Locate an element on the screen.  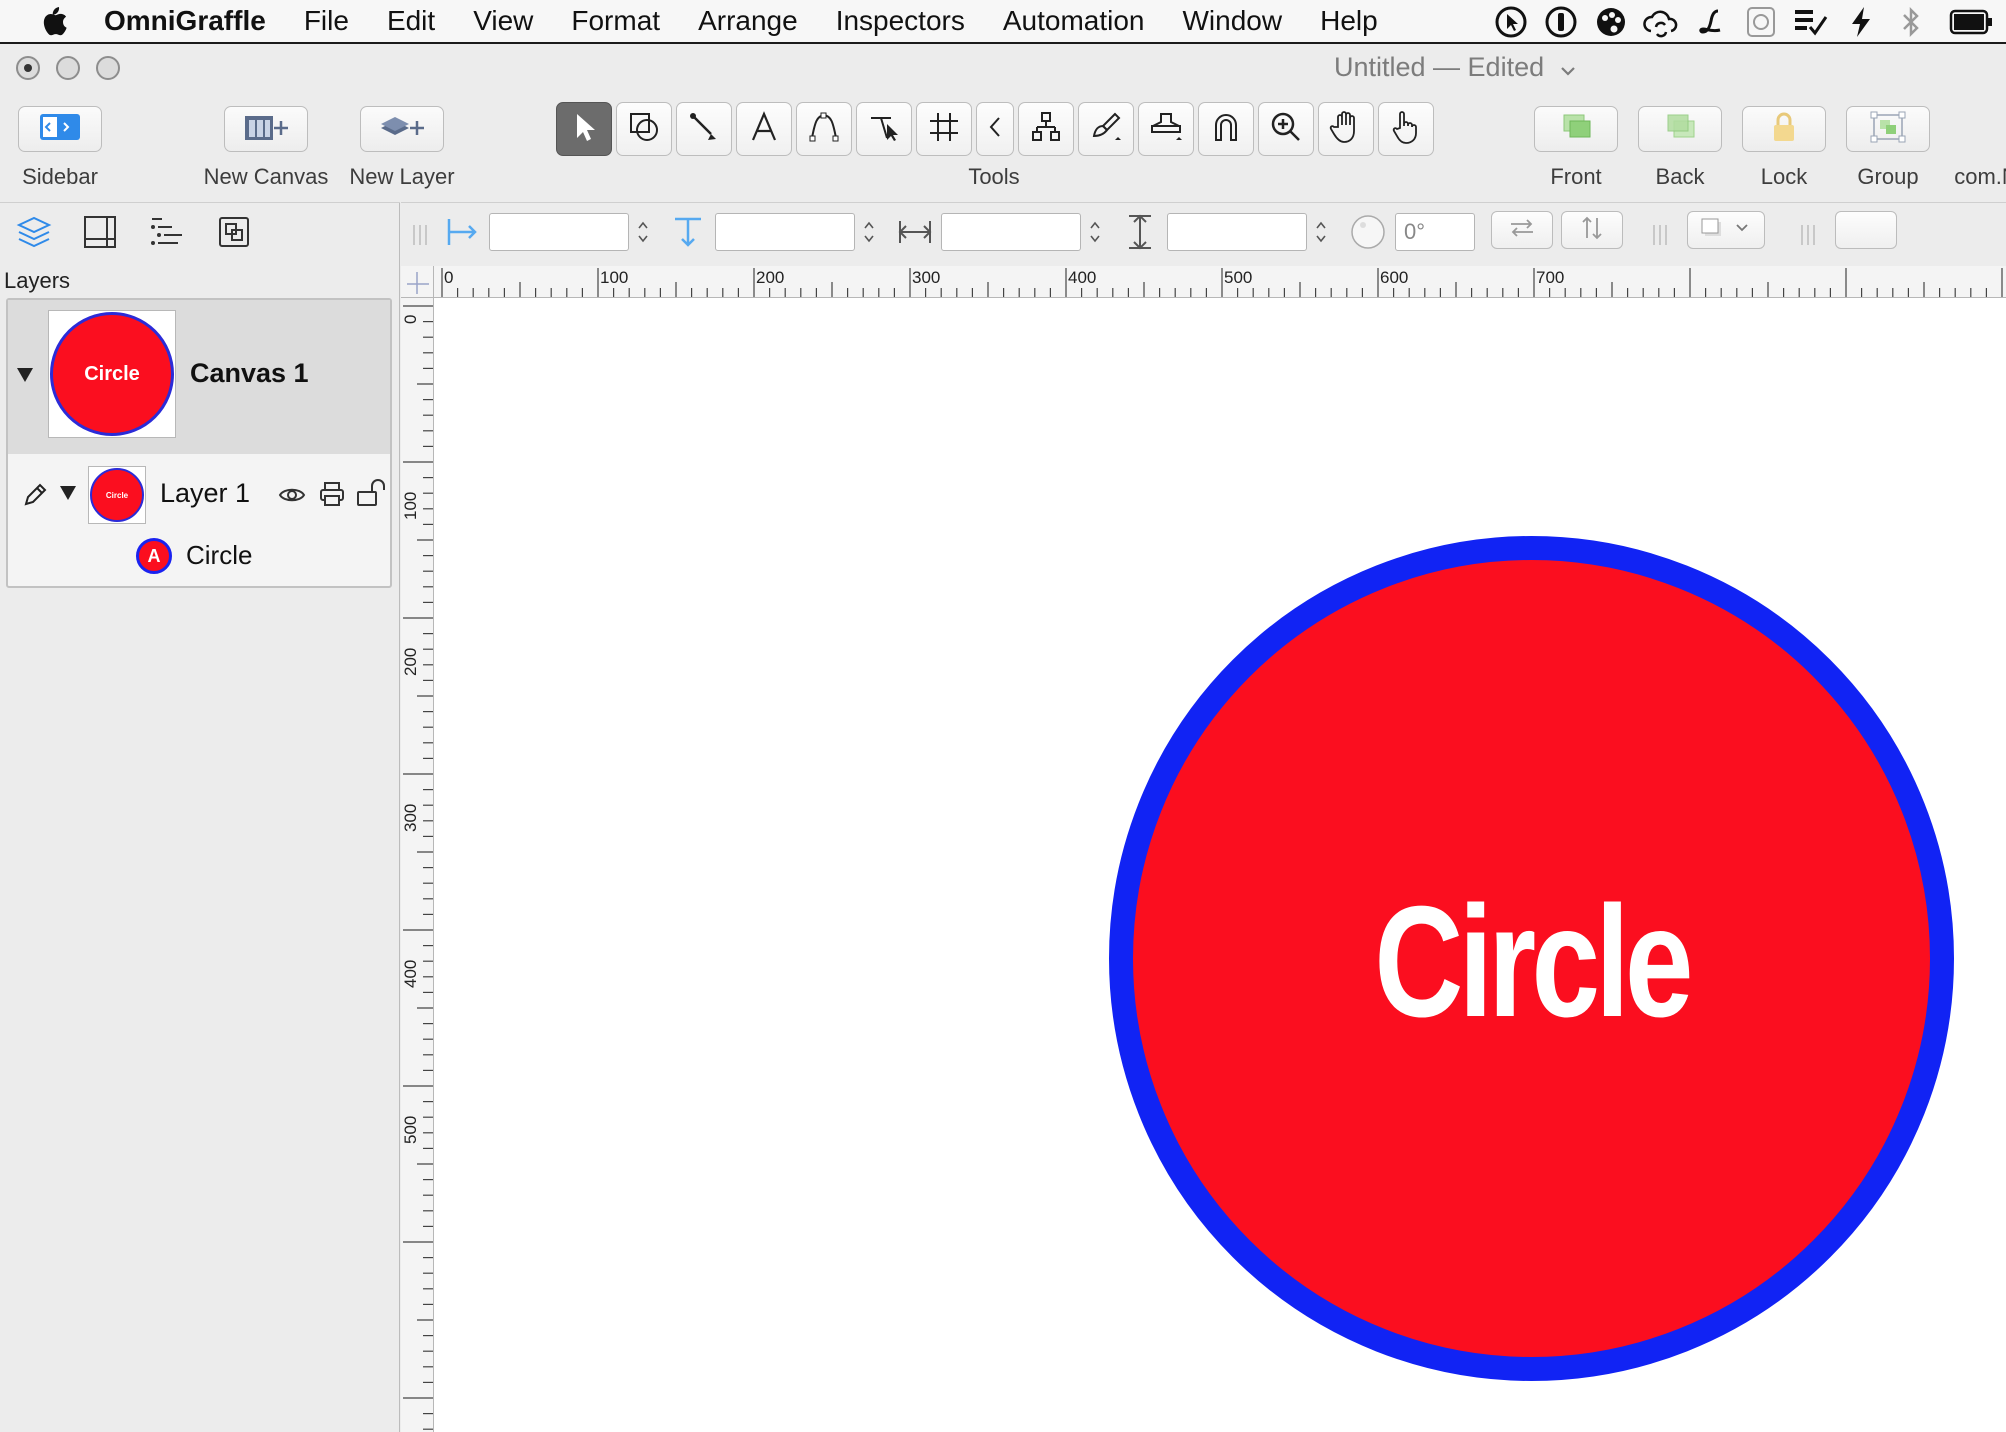
copyright-box-icon is located at coordinates (1761, 22).